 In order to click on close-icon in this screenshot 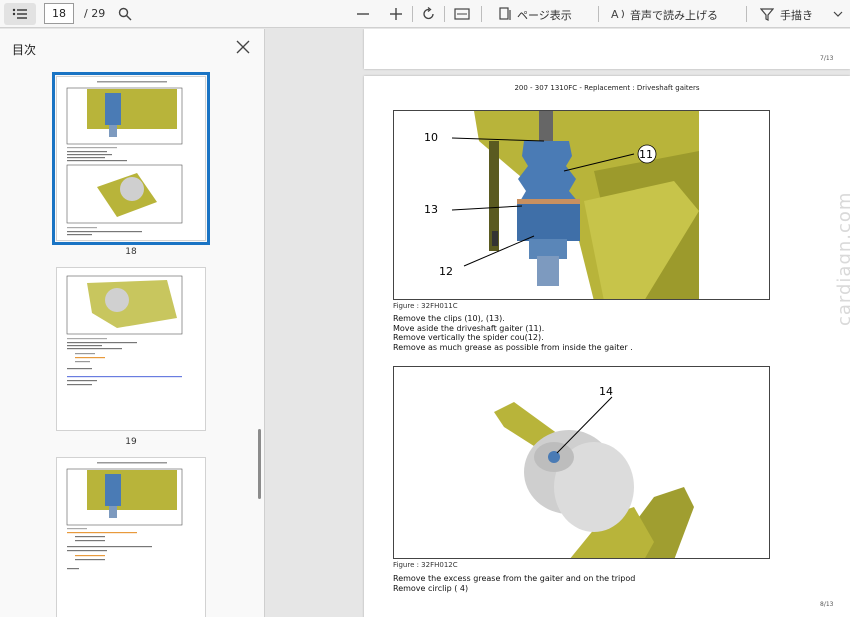, I will do `click(243, 47)`.